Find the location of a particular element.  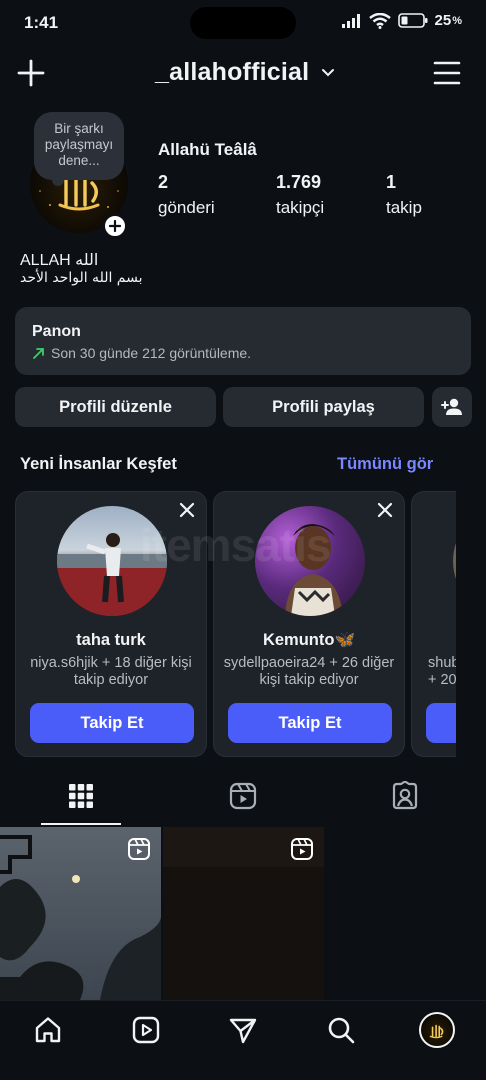

display-name: Allahü Teâlâ is located at coordinates (207, 149).